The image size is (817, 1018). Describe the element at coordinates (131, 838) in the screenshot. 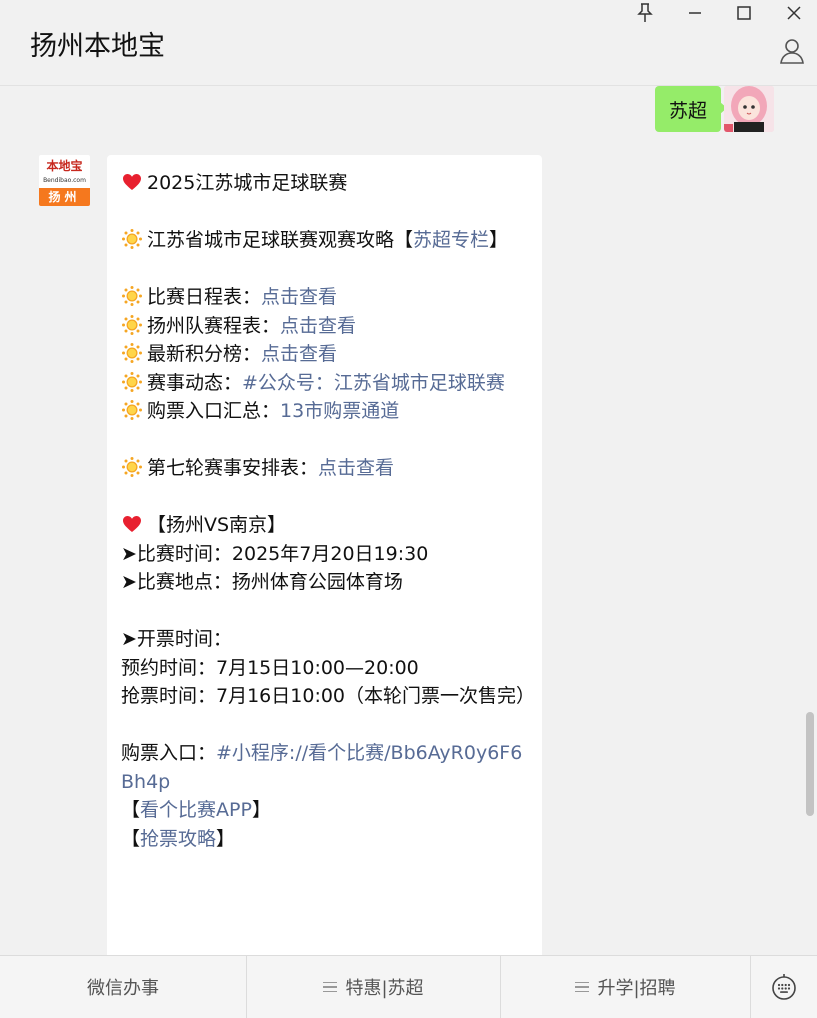

I see `strategy-prefix: 【` at that location.